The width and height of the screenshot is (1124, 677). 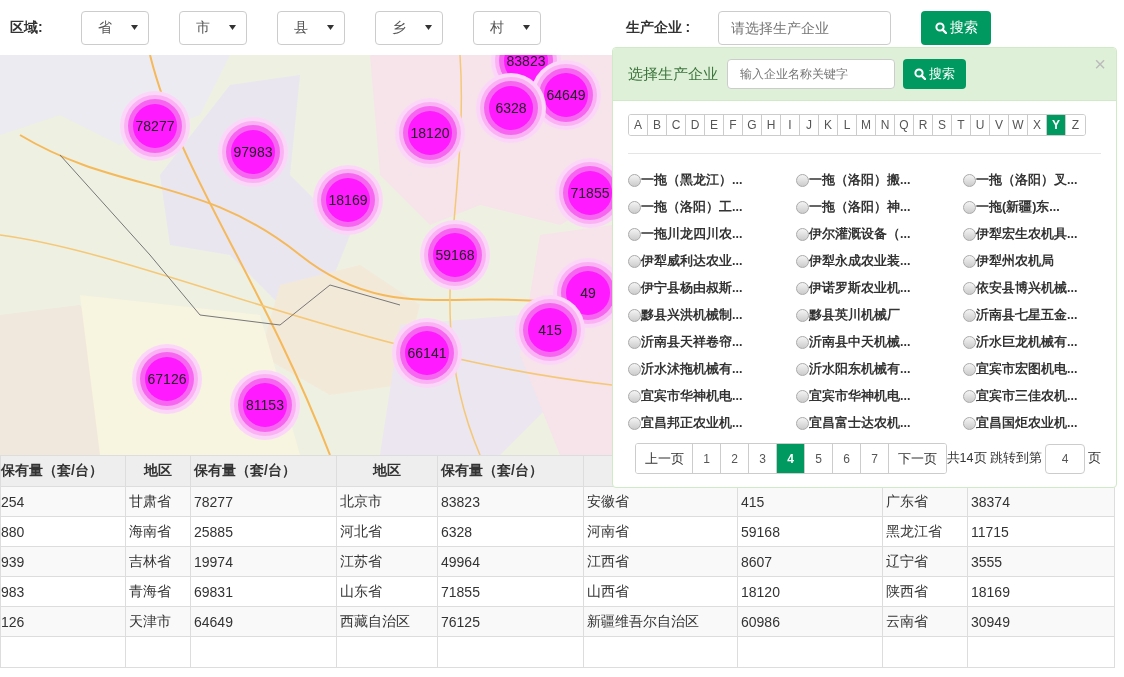 What do you see at coordinates (158, 501) in the screenshot?
I see `table-cell: 甘肃省` at bounding box center [158, 501].